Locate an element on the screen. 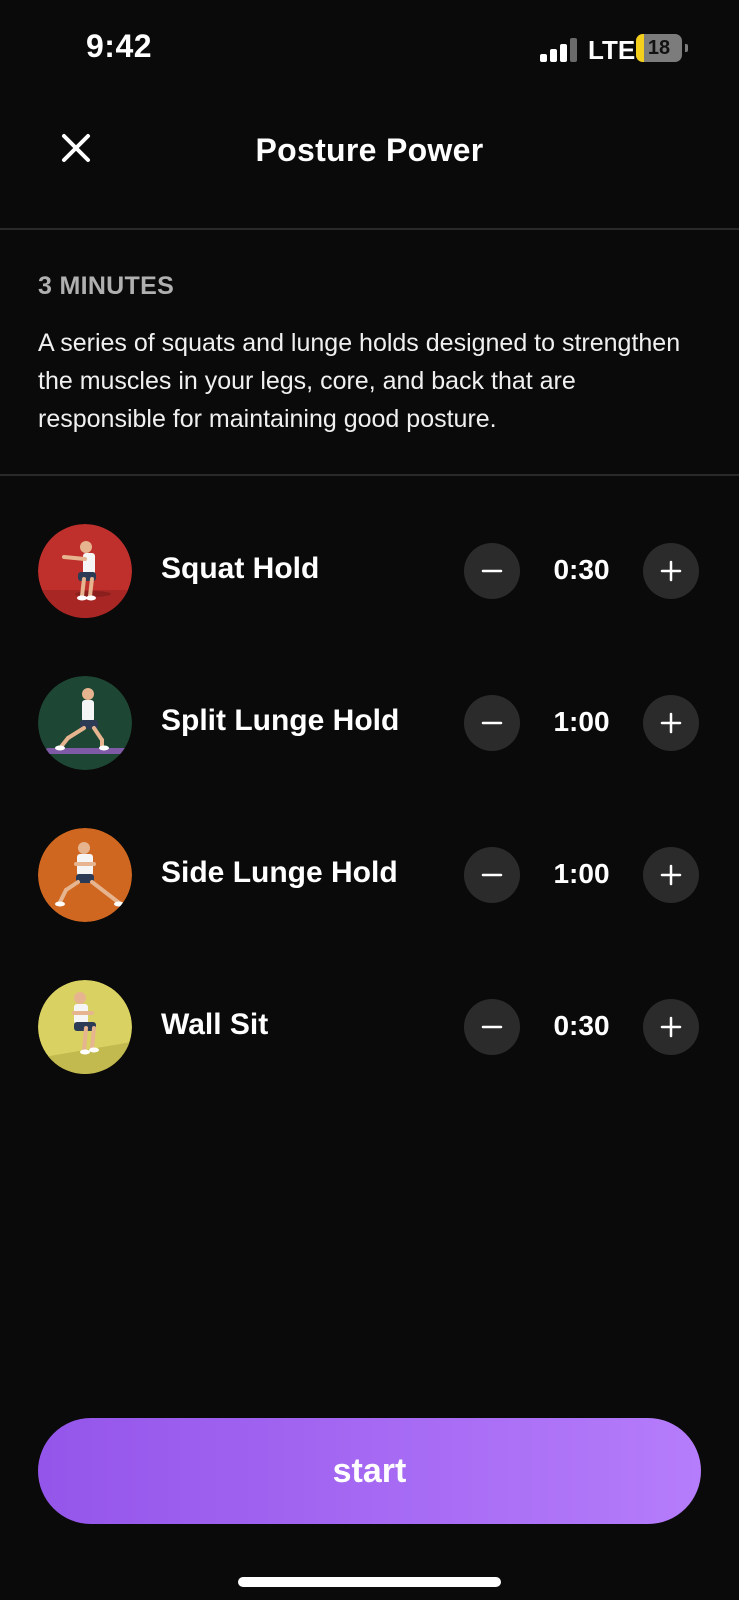 This screenshot has height=1600, width=739. exercise-name: Wall Sit is located at coordinates (215, 1024).